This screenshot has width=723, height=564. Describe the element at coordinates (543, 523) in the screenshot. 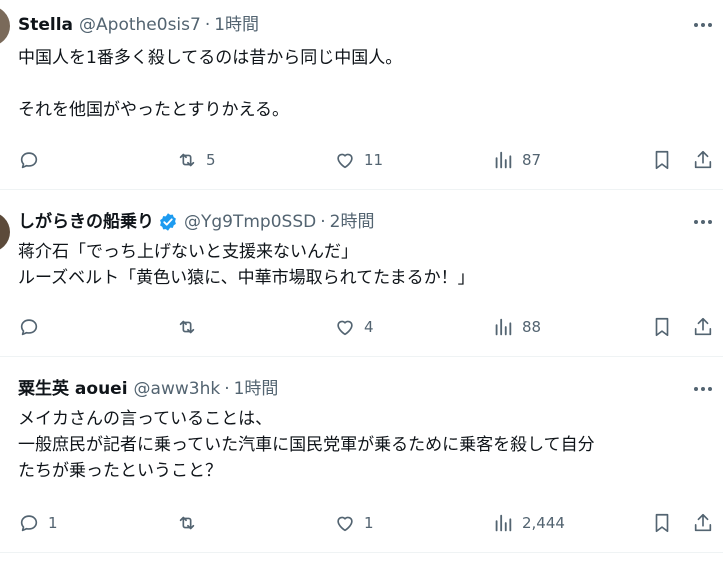

I see `views-count: 2,444` at that location.